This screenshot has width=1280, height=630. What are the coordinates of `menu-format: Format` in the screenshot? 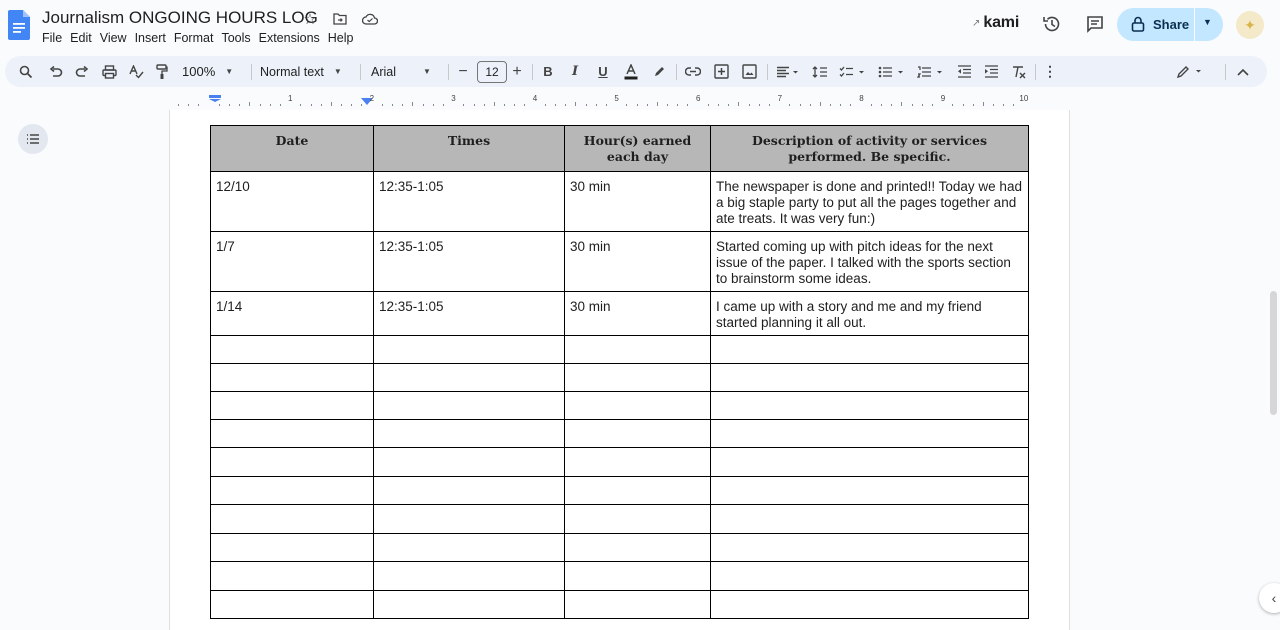 It's located at (194, 38).